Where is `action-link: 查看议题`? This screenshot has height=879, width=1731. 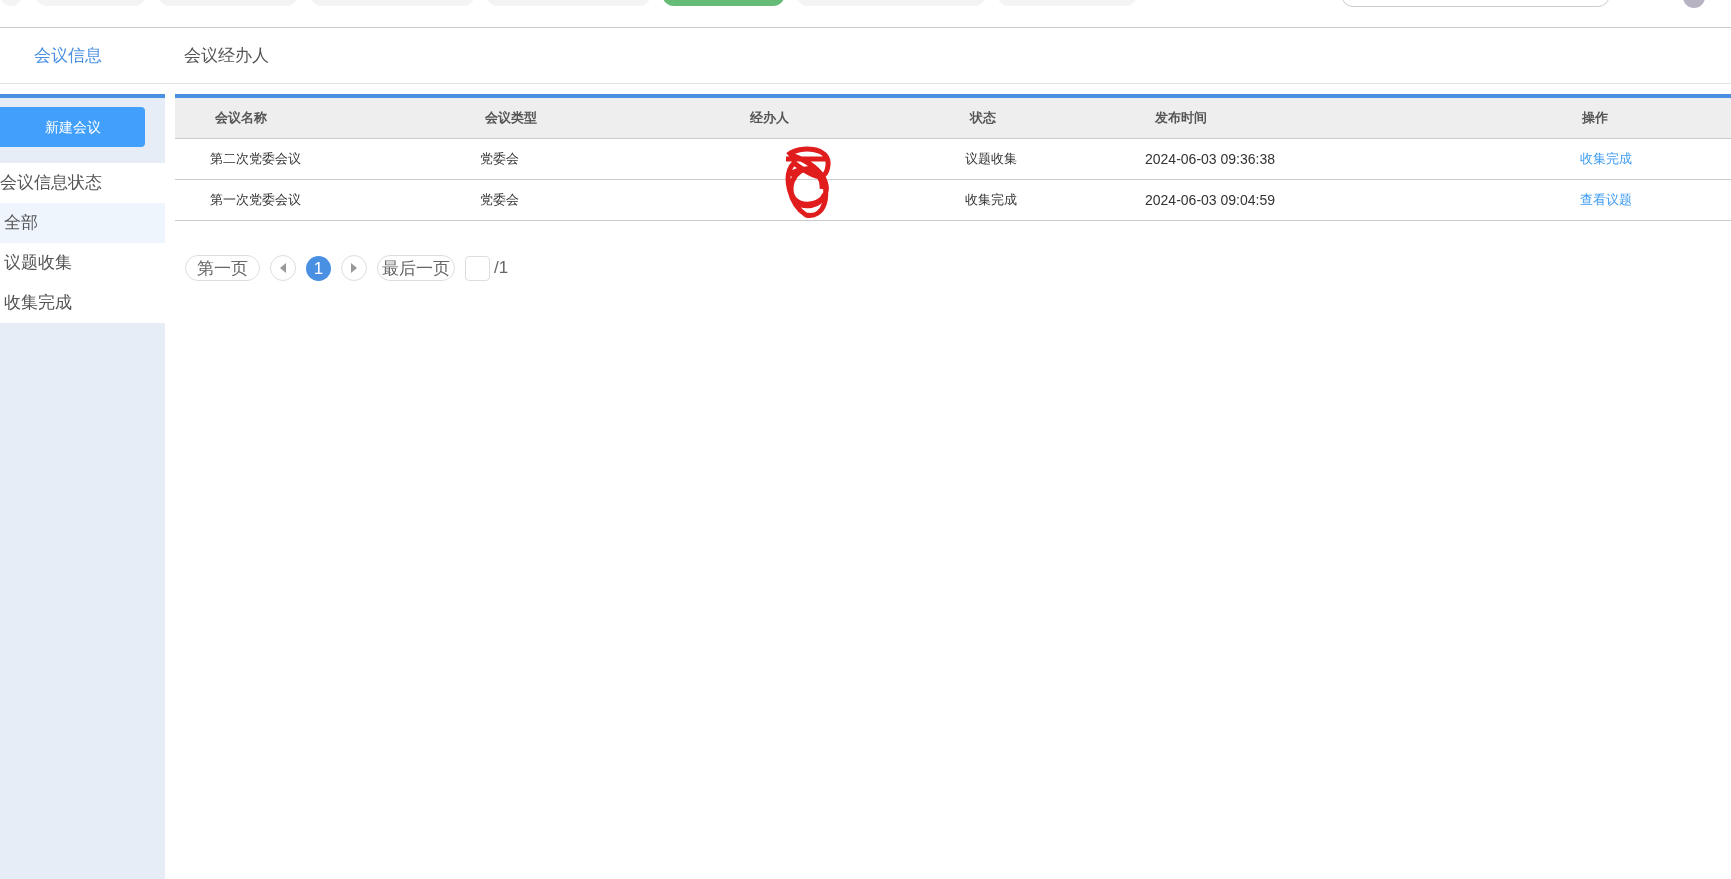 action-link: 查看议题 is located at coordinates (1606, 200).